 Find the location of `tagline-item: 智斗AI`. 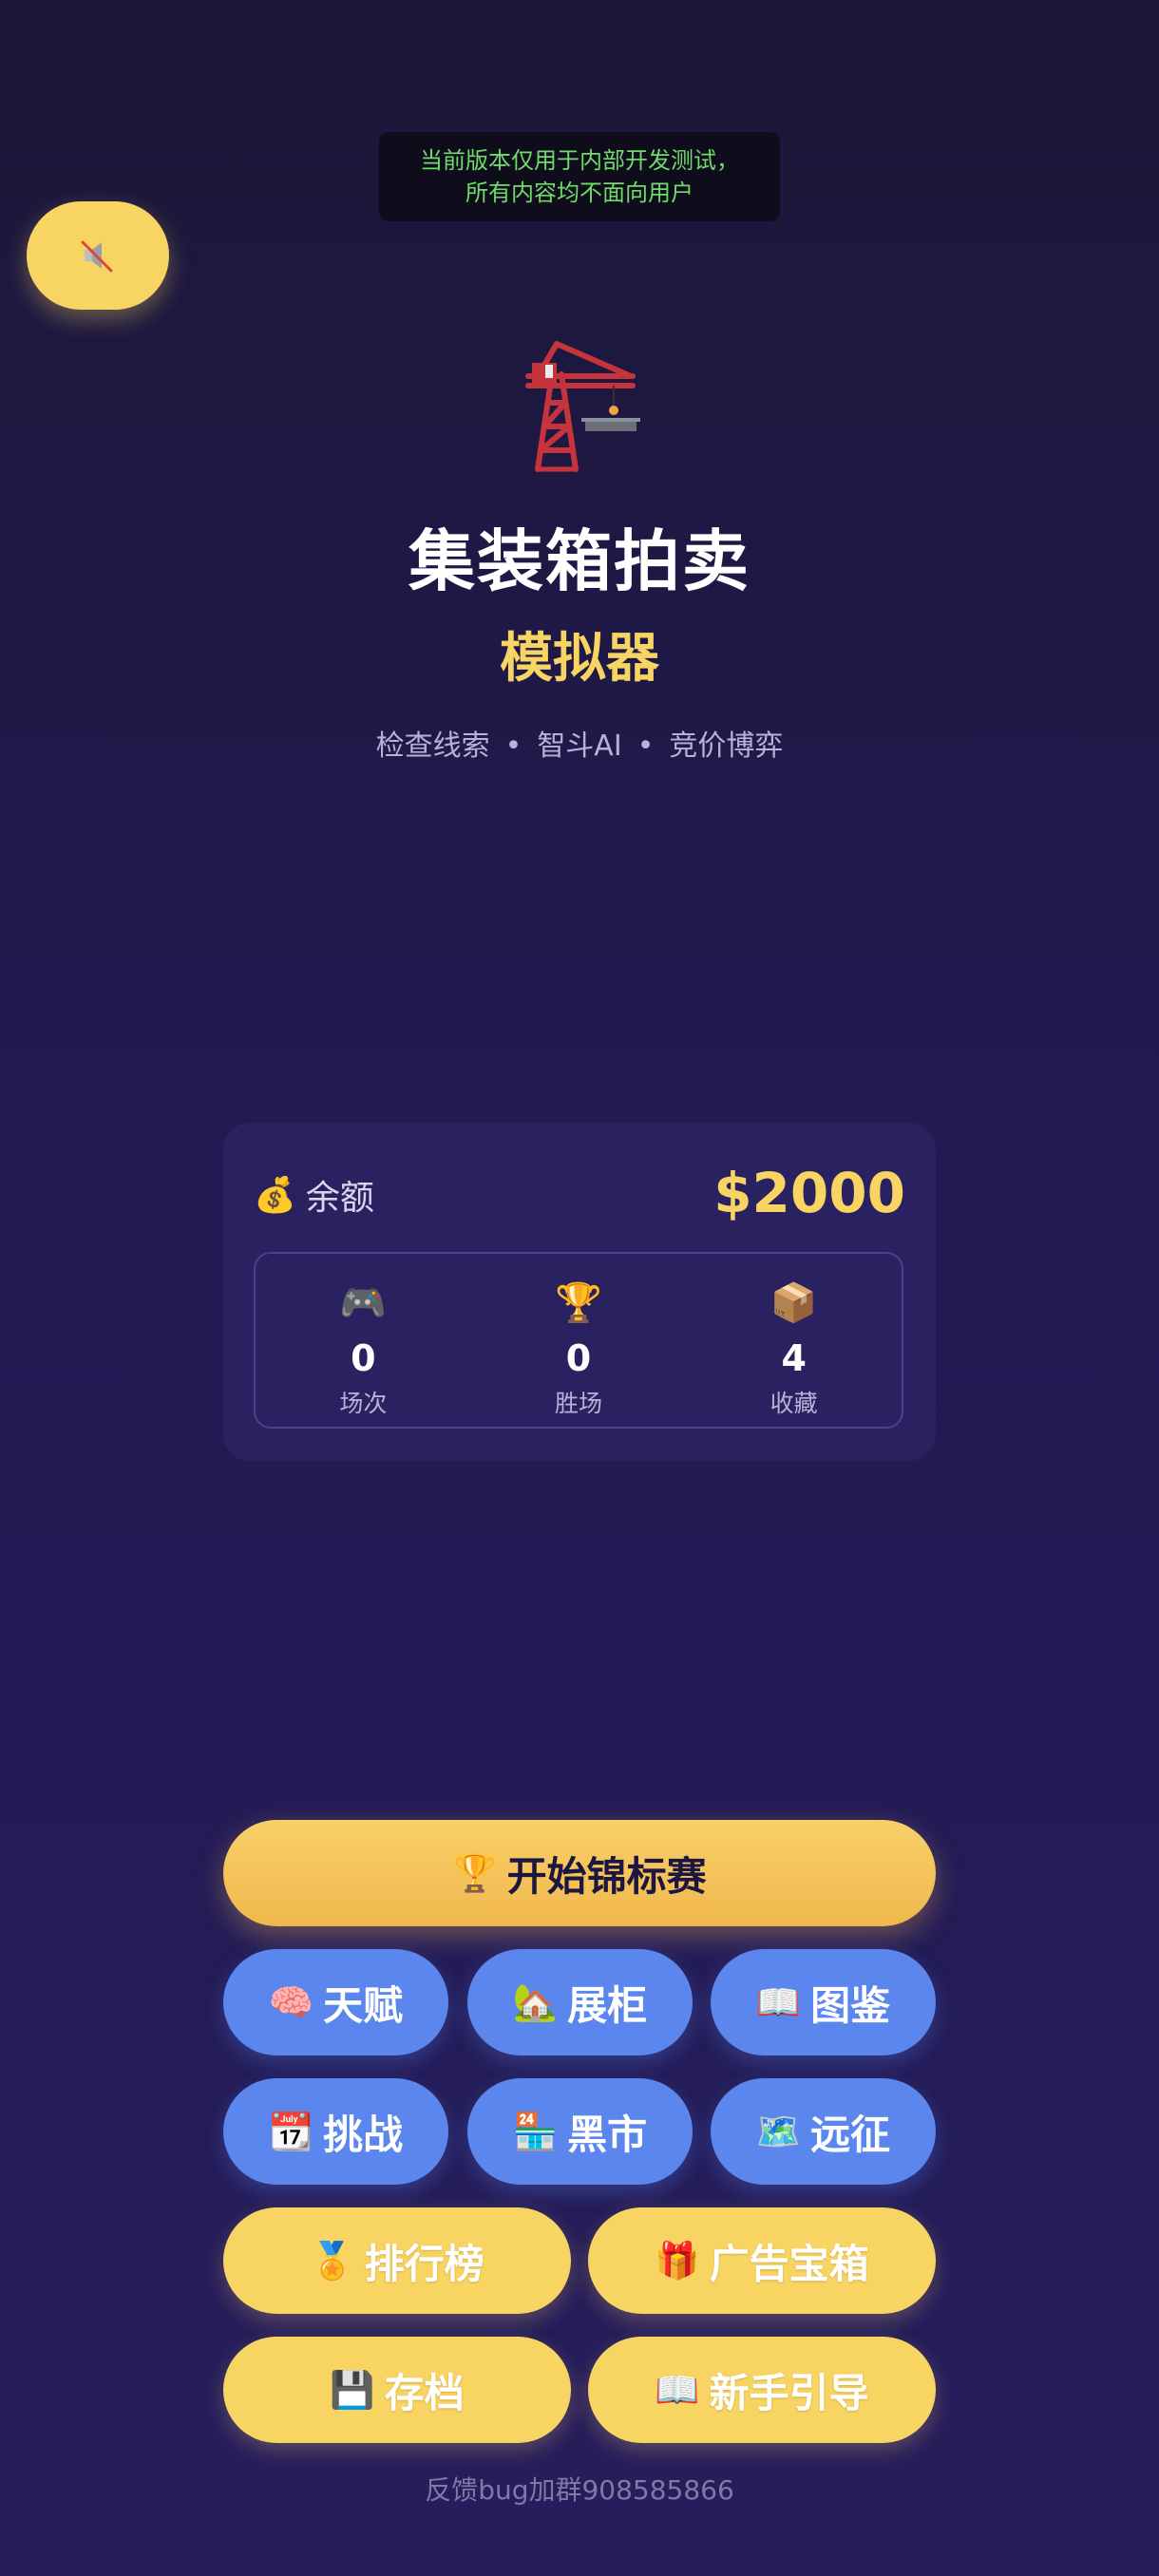

tagline-item: 智斗AI is located at coordinates (579, 746).